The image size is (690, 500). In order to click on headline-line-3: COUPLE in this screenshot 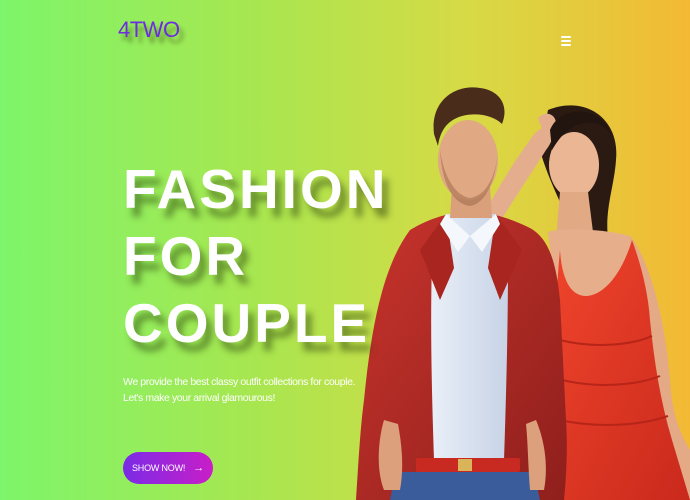, I will do `click(247, 323)`.